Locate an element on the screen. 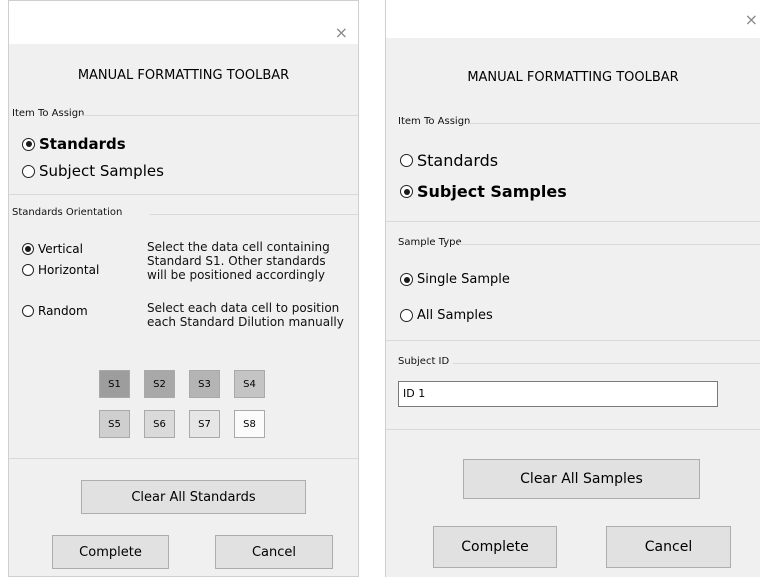 This screenshot has width=760, height=577. left-subject-samples-label: Subject Samples is located at coordinates (101, 171).